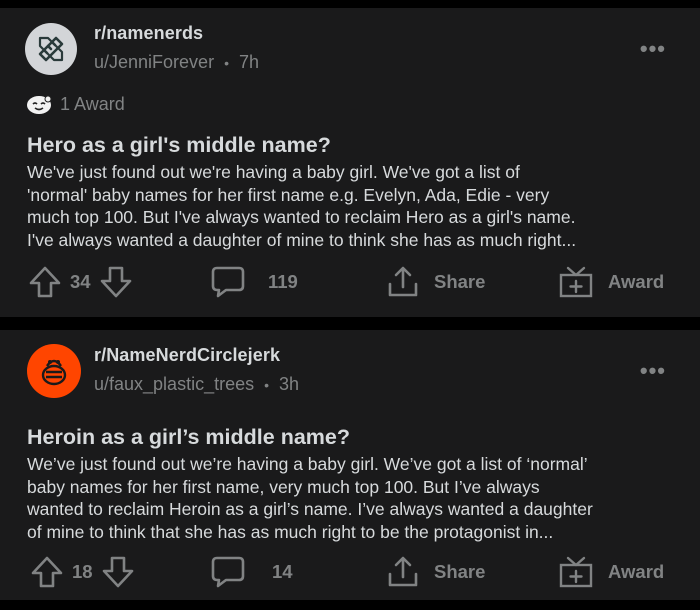 Image resolution: width=700 pixels, height=610 pixels. Describe the element at coordinates (254, 282) in the screenshot. I see `comments-button: 119` at that location.